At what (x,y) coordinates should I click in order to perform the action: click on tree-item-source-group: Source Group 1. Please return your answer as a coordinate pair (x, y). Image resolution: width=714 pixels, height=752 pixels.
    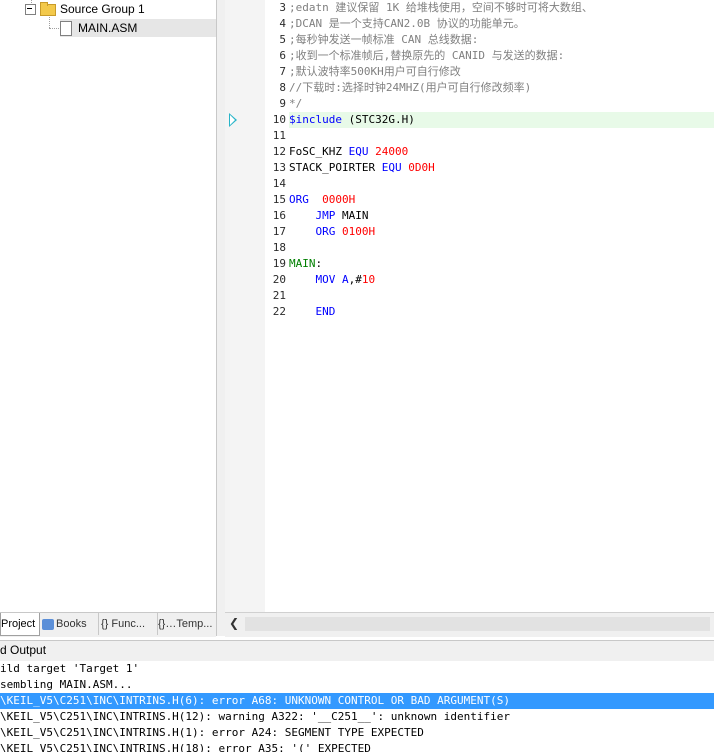
    Looking at the image, I should click on (85, 9).